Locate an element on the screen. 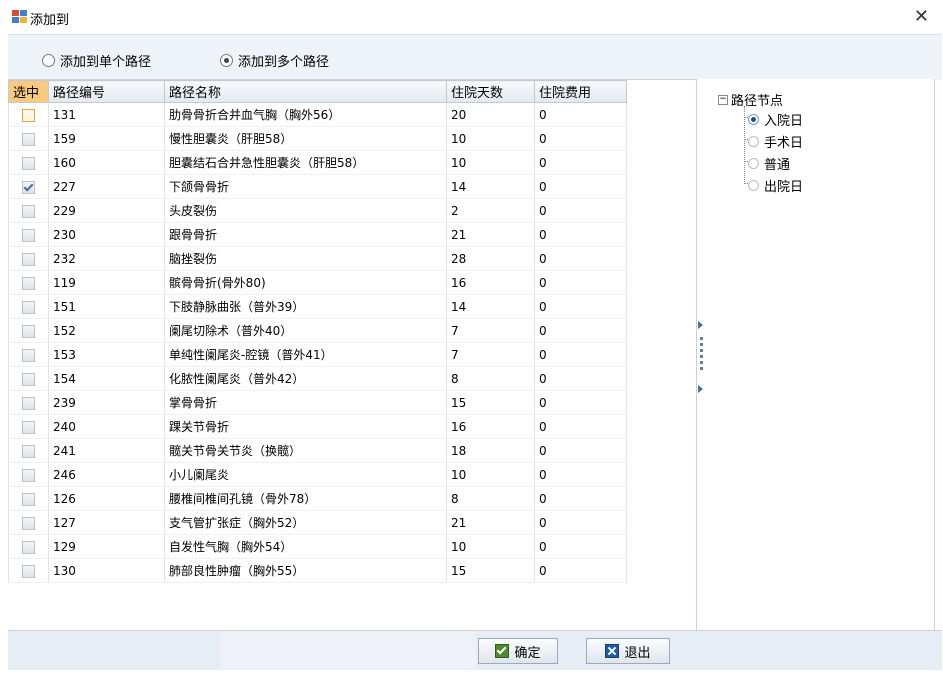 The image size is (943, 673). splitter-arrow-icon is located at coordinates (700, 325).